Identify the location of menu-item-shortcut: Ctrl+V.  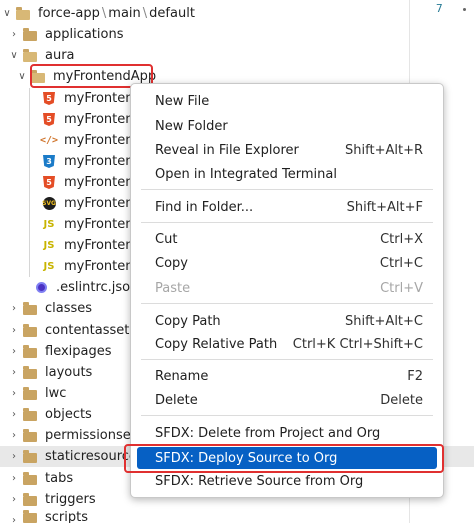
(401, 288).